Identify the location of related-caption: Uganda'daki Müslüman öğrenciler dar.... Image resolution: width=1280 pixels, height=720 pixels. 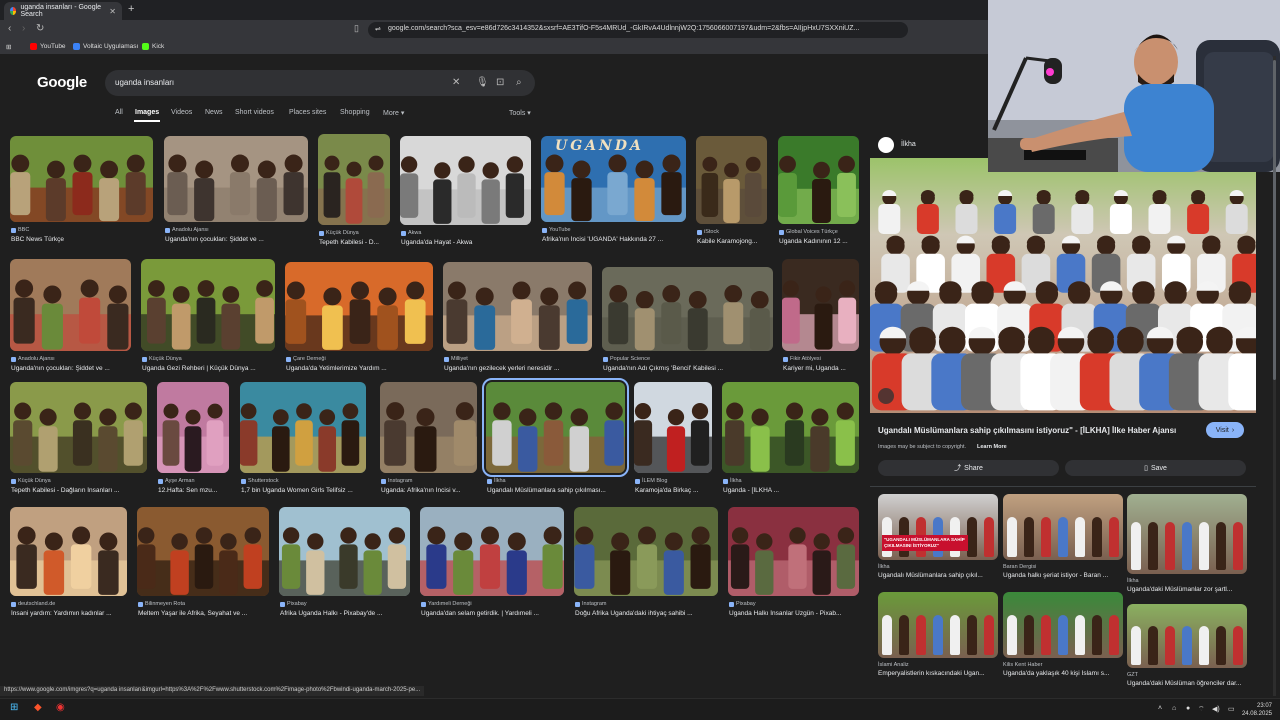
(1187, 683).